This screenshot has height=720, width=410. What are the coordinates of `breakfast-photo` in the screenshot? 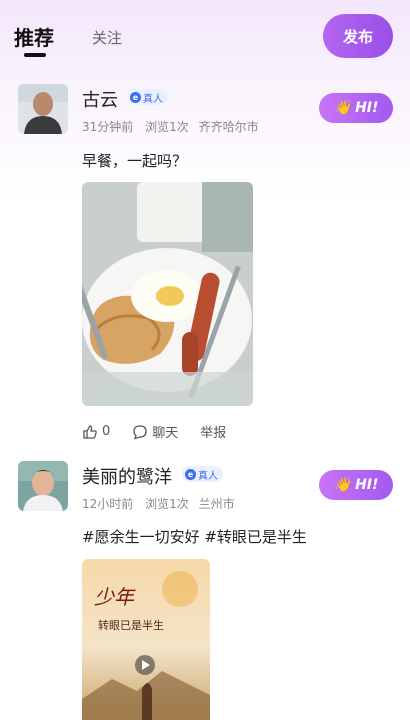 It's located at (167, 294).